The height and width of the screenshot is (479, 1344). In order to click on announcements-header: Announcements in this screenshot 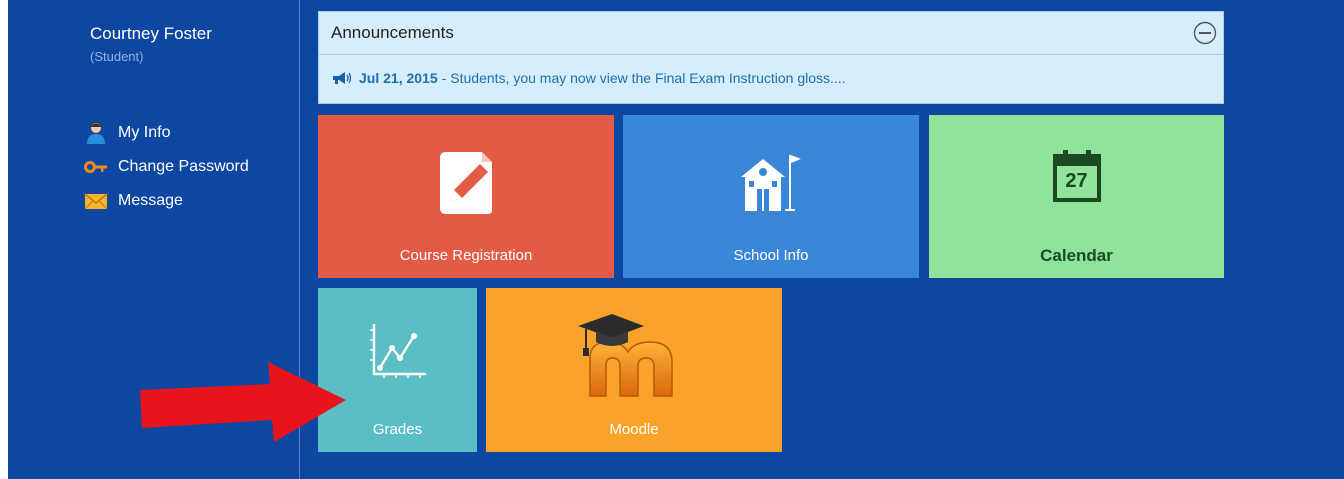, I will do `click(771, 33)`.